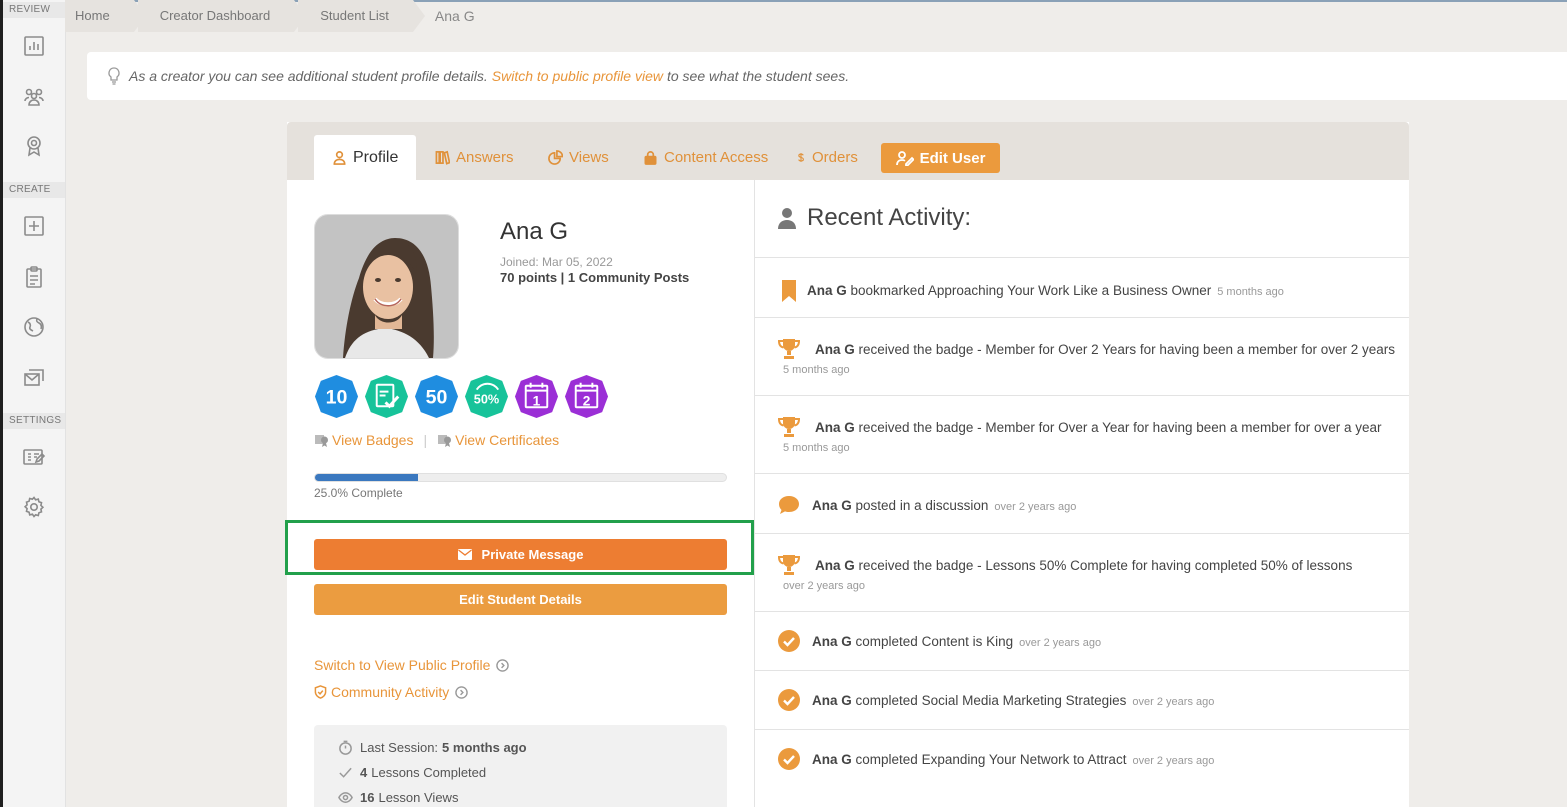 The height and width of the screenshot is (807, 1567). What do you see at coordinates (34, 10) in the screenshot?
I see `sidebar-section-review: REVIEW` at bounding box center [34, 10].